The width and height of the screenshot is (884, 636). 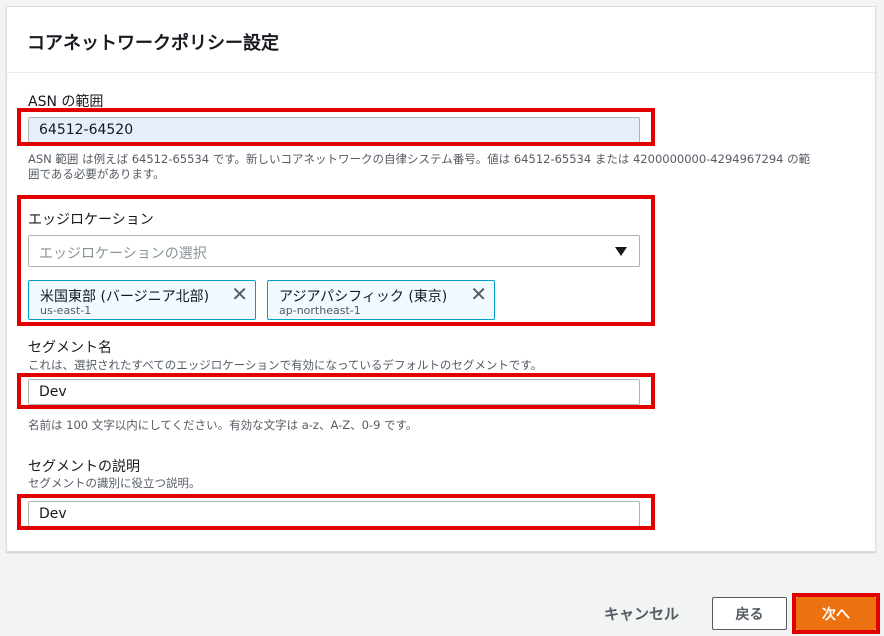 I want to click on asn-input: 64512-64520, so click(x=334, y=130).